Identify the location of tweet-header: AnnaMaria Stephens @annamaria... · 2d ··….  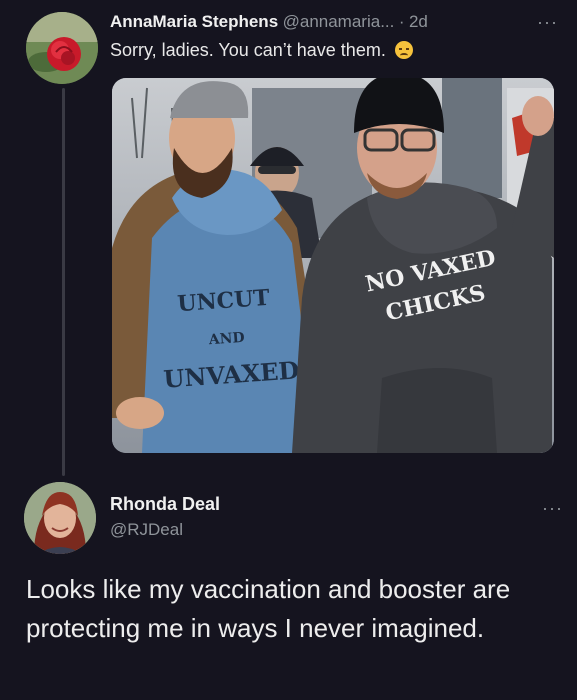
(340, 25).